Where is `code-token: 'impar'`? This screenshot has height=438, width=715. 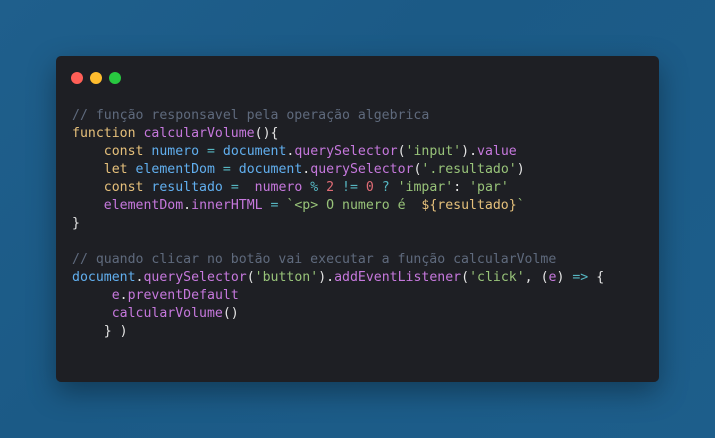
code-token: 'impar' is located at coordinates (425, 187).